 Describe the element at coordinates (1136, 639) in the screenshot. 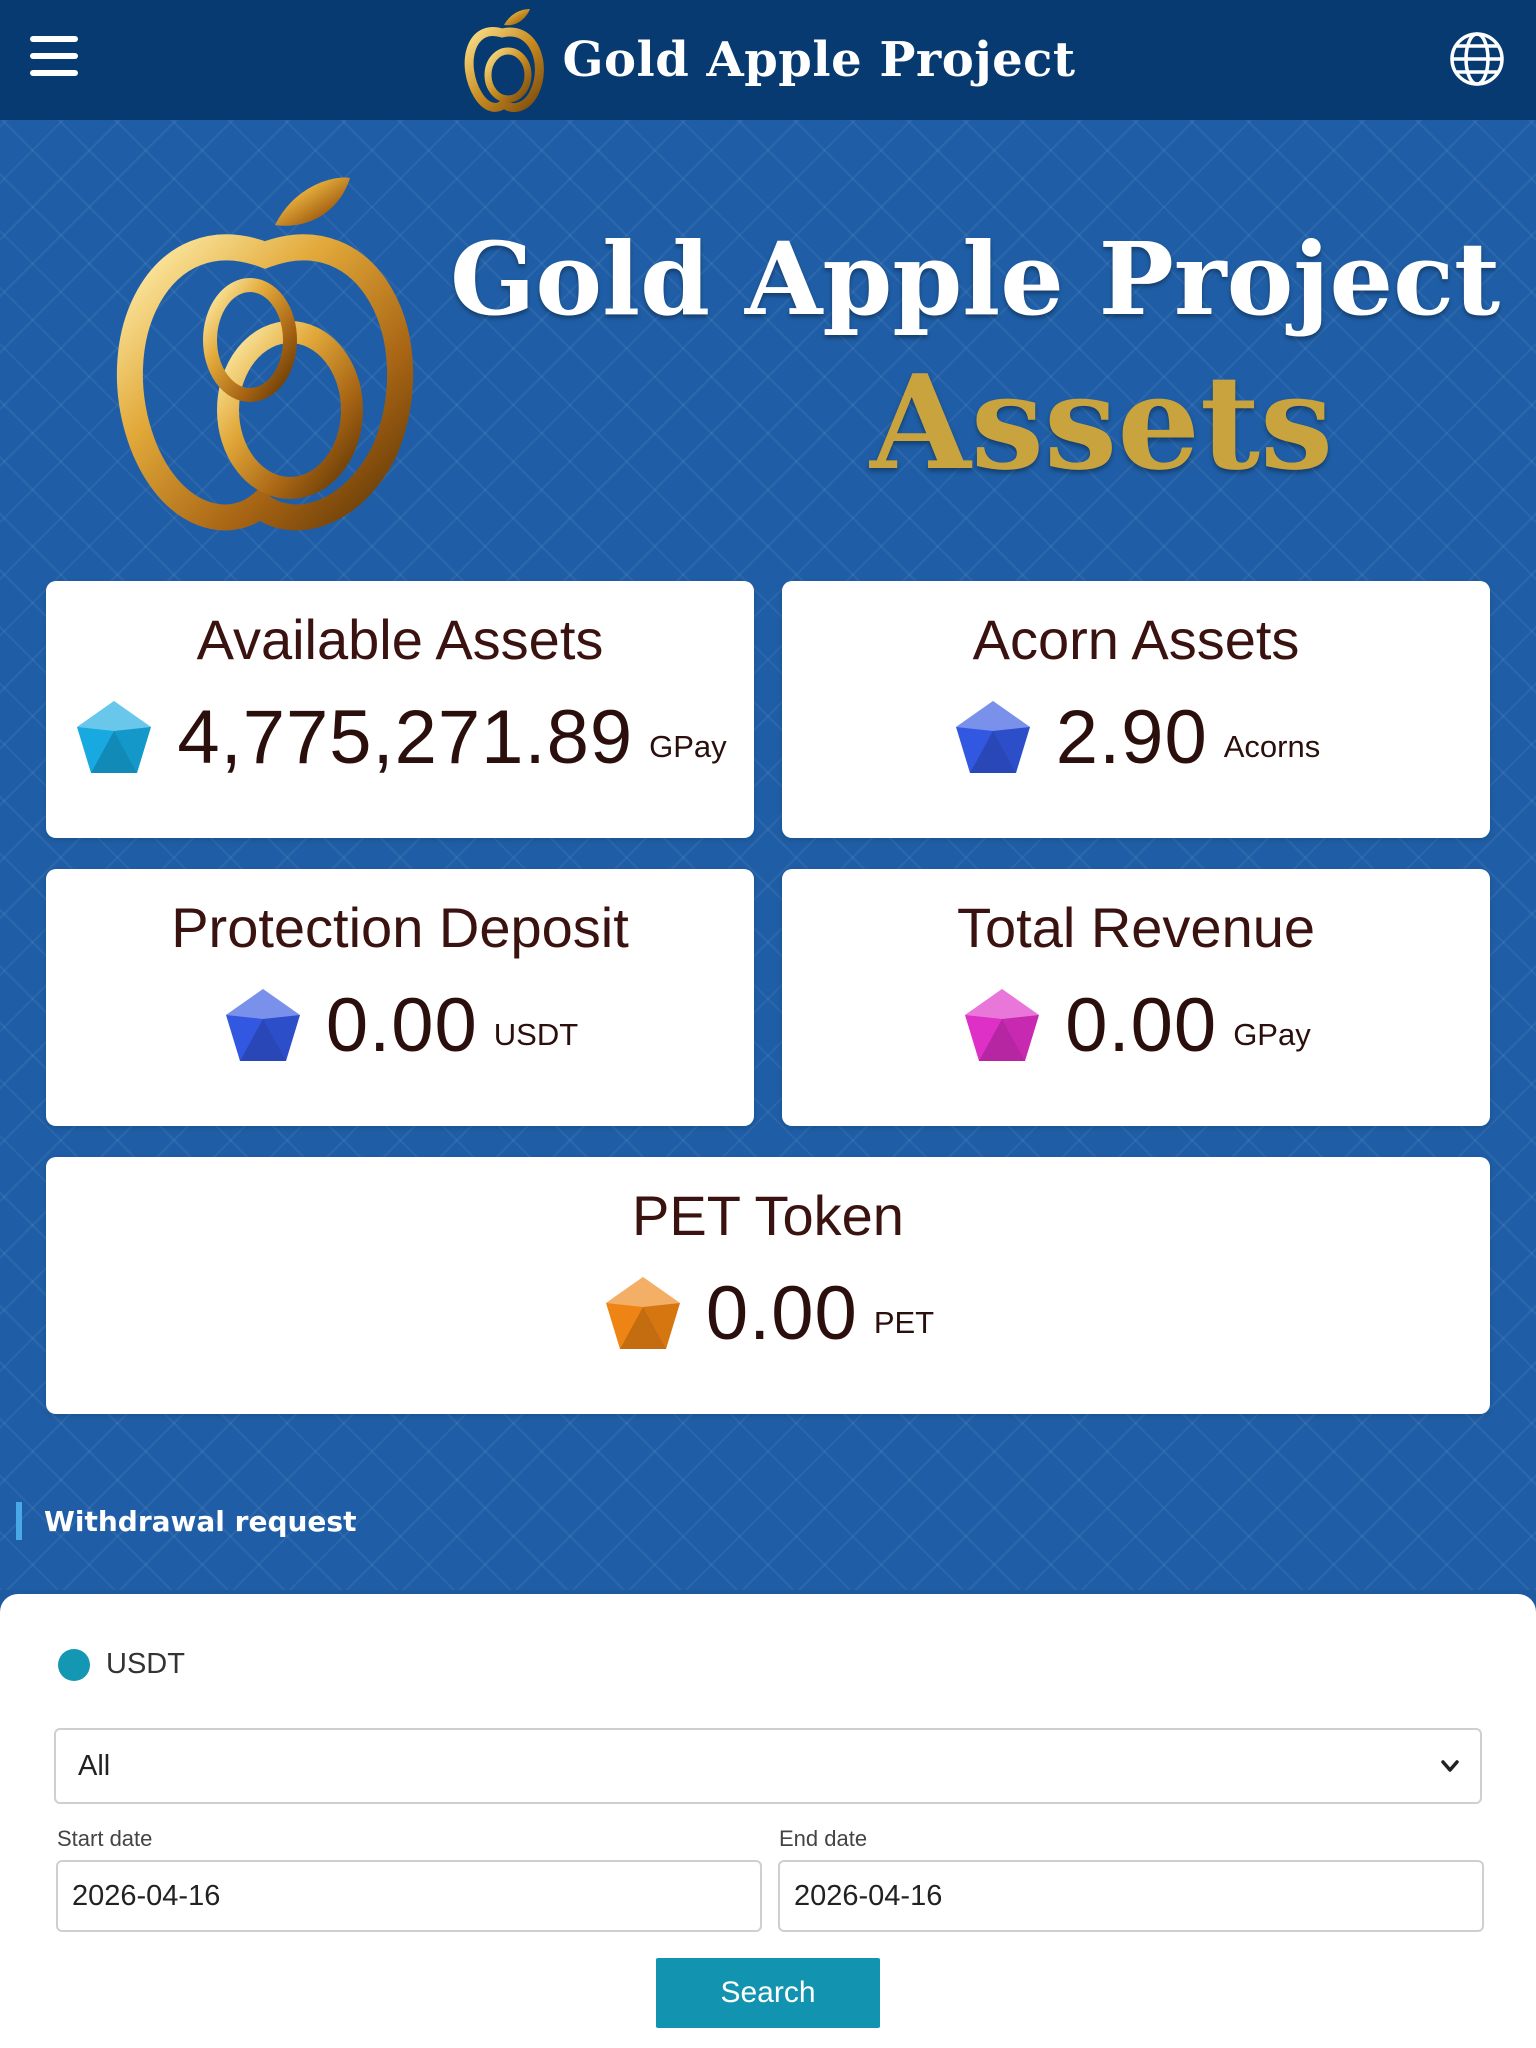

I see `card-title: Acorn Assets` at that location.